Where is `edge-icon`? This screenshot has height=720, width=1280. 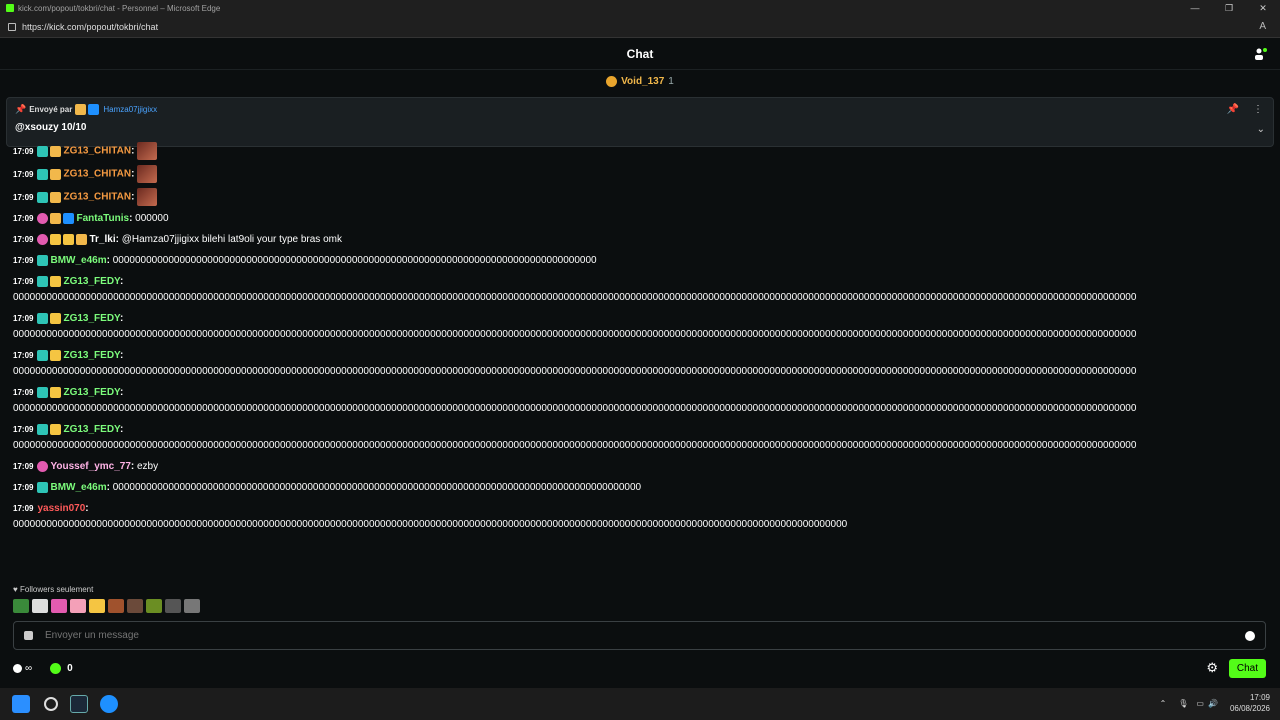 edge-icon is located at coordinates (109, 704).